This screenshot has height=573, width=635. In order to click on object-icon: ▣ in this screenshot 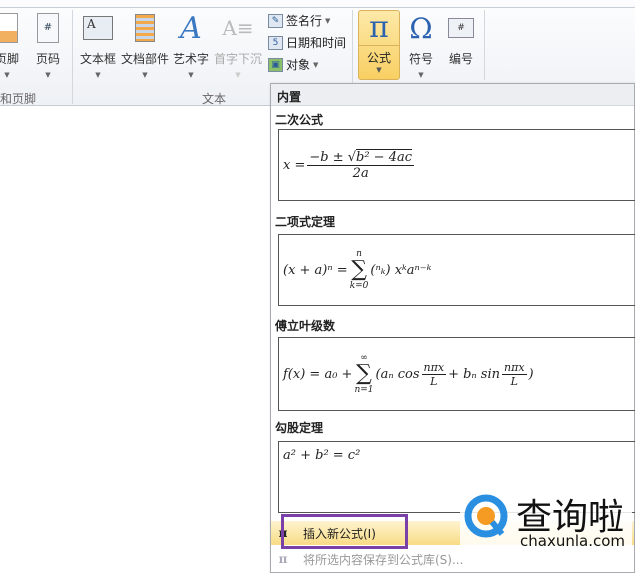, I will do `click(275, 64)`.